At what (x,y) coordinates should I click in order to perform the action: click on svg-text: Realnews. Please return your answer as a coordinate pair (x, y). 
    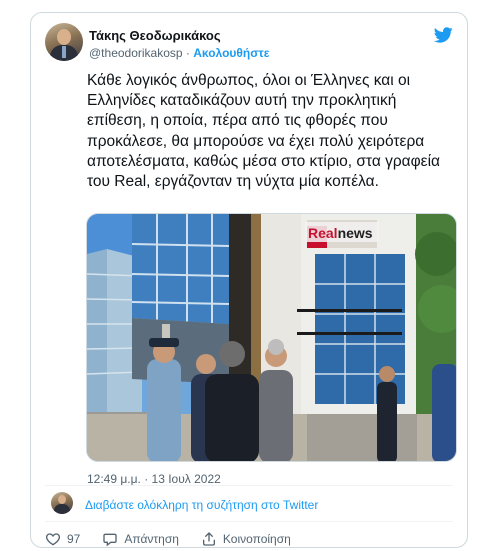
    Looking at the image, I should click on (340, 233).